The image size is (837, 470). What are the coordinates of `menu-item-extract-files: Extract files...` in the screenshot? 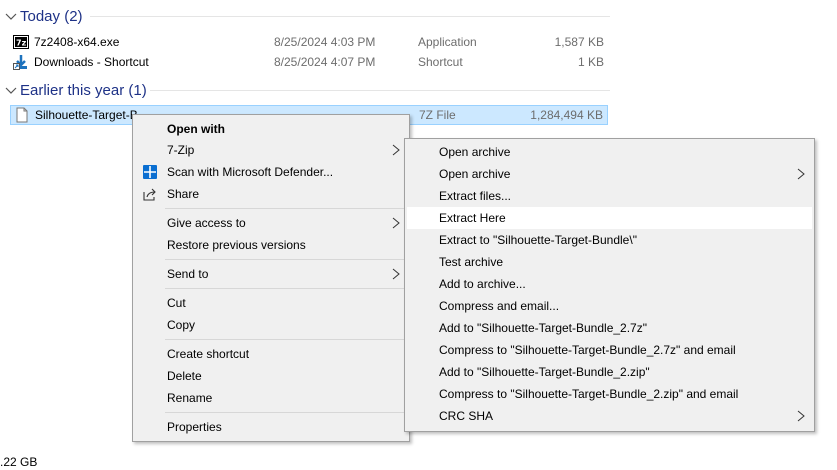 It's located at (609, 196).